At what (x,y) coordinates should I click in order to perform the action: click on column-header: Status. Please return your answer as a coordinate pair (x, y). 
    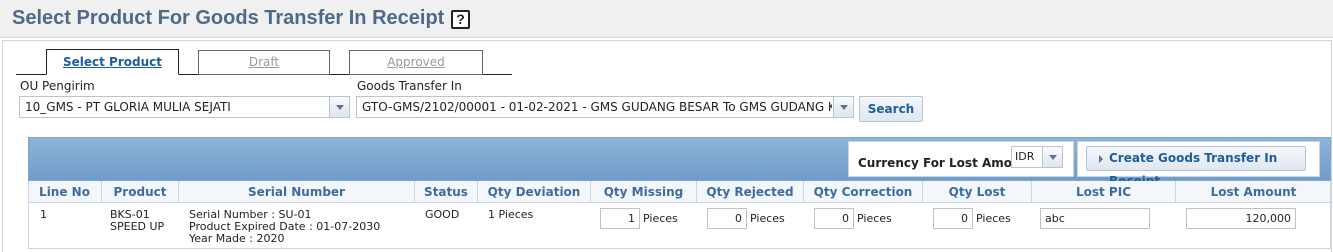
    Looking at the image, I should click on (446, 192).